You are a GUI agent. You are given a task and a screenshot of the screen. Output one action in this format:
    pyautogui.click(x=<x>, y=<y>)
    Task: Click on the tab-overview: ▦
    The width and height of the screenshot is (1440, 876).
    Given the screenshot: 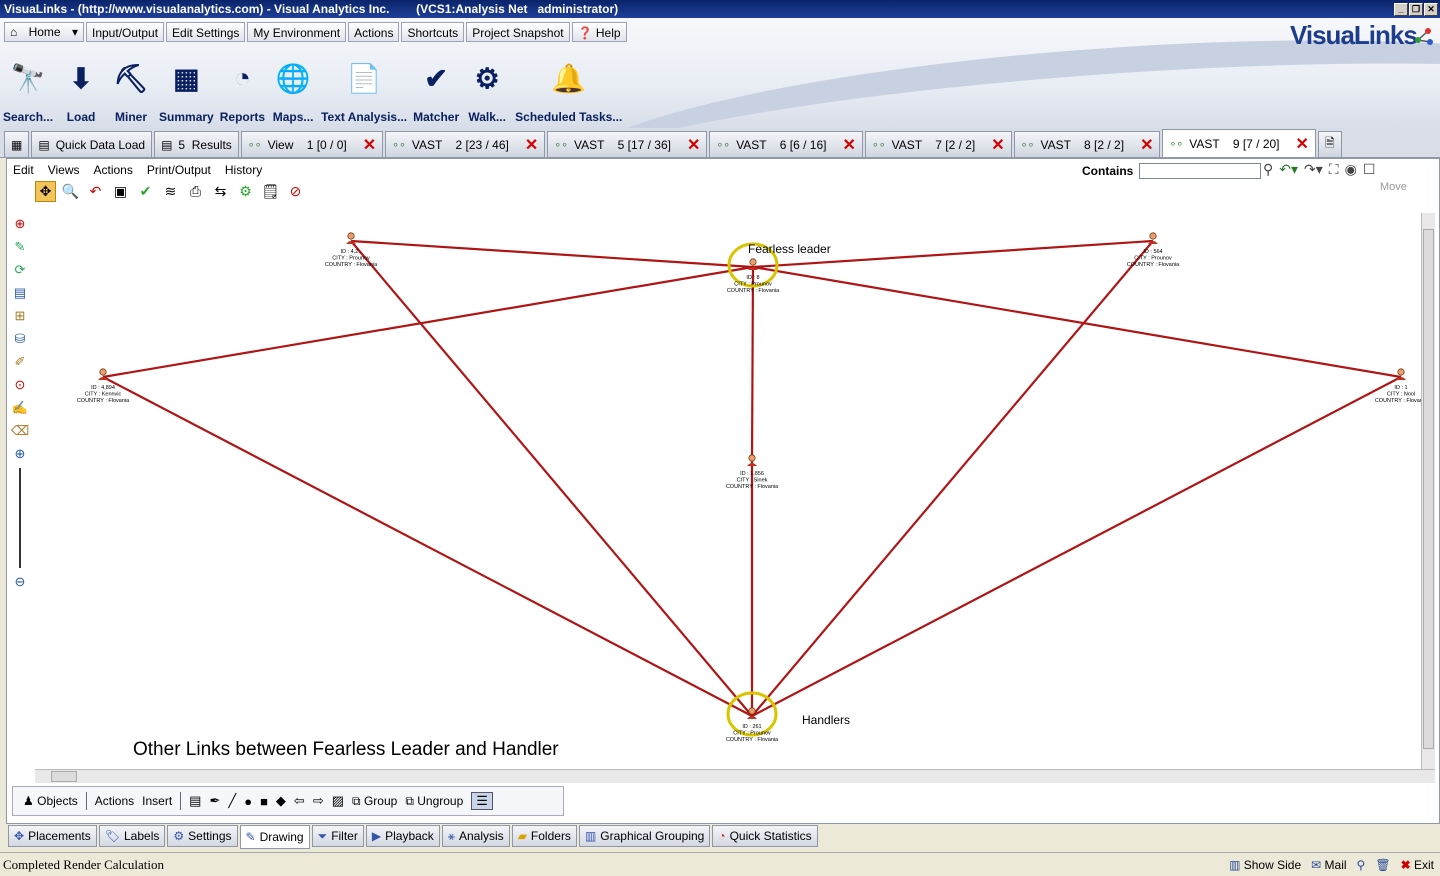 What is the action you would take?
    pyautogui.click(x=17, y=144)
    